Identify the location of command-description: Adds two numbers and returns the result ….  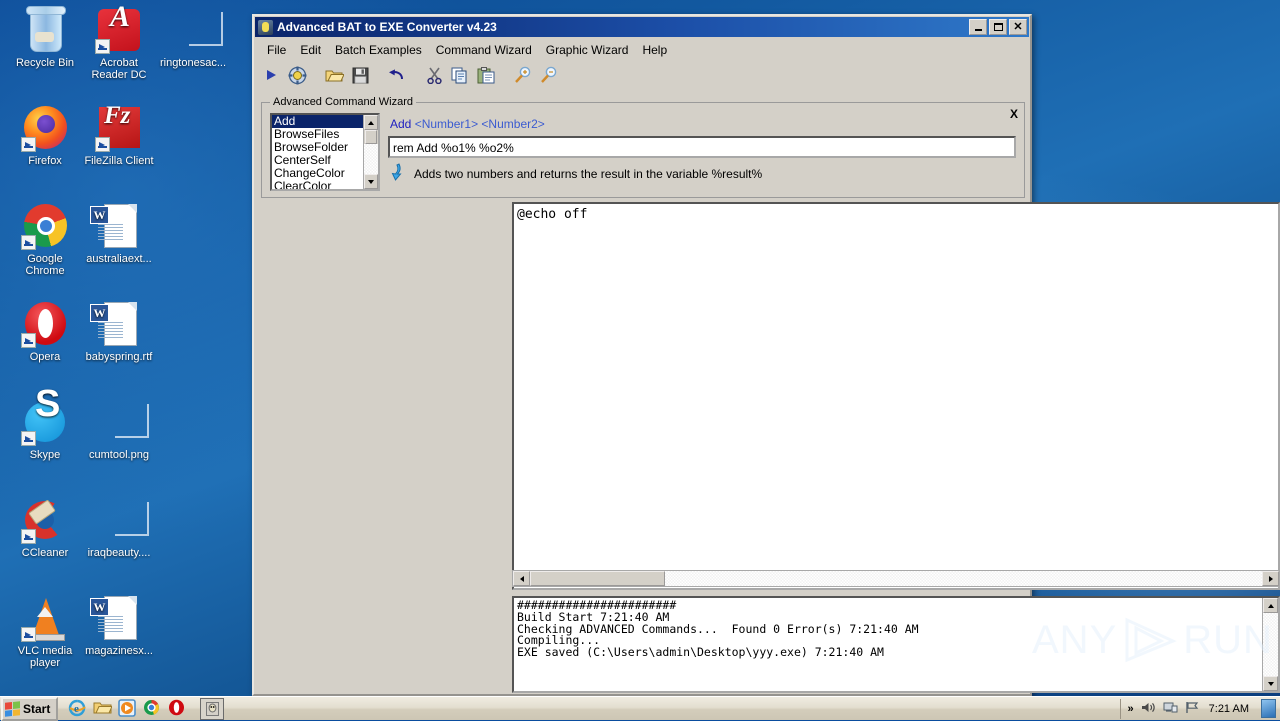
(588, 174).